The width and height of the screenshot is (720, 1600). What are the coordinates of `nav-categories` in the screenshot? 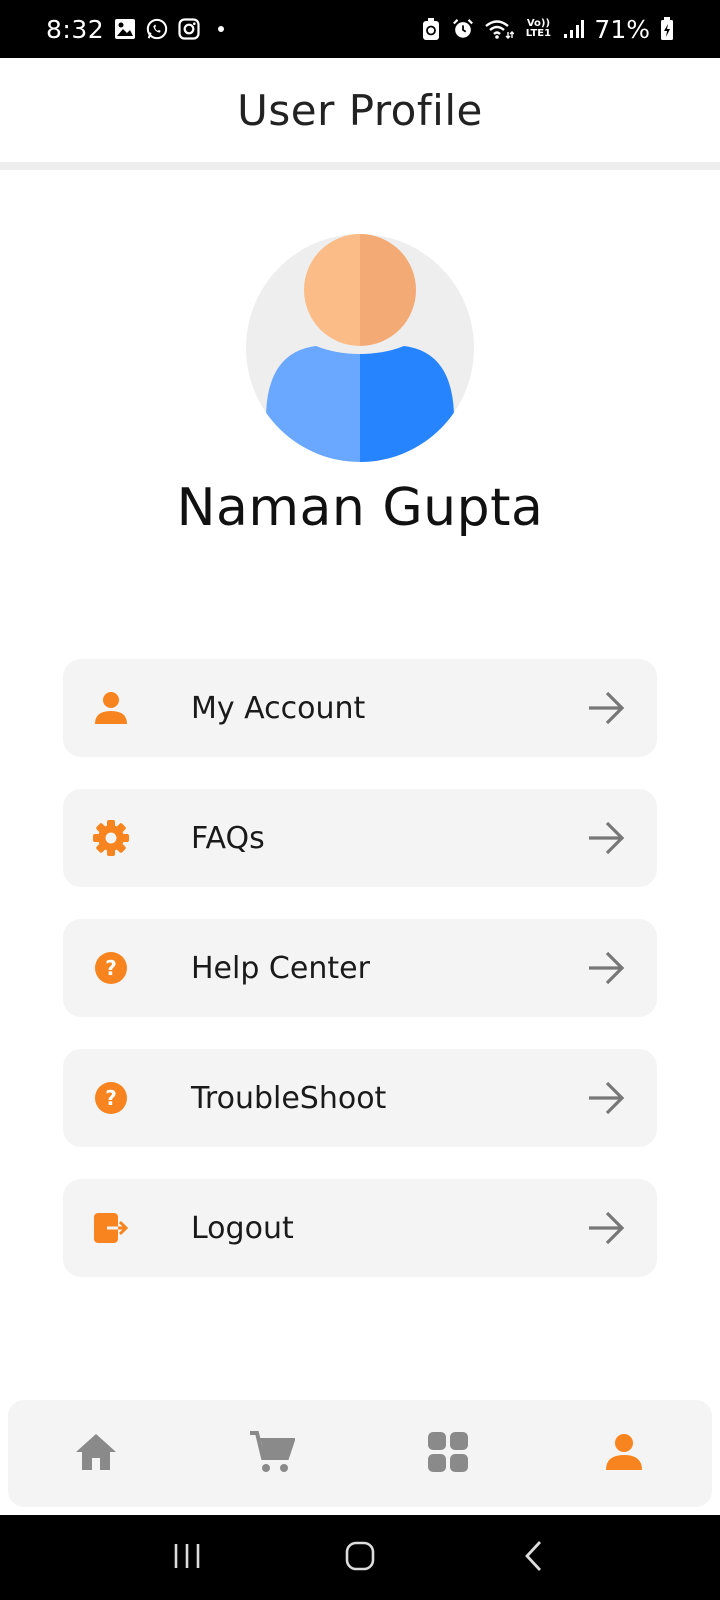 It's located at (448, 1454).